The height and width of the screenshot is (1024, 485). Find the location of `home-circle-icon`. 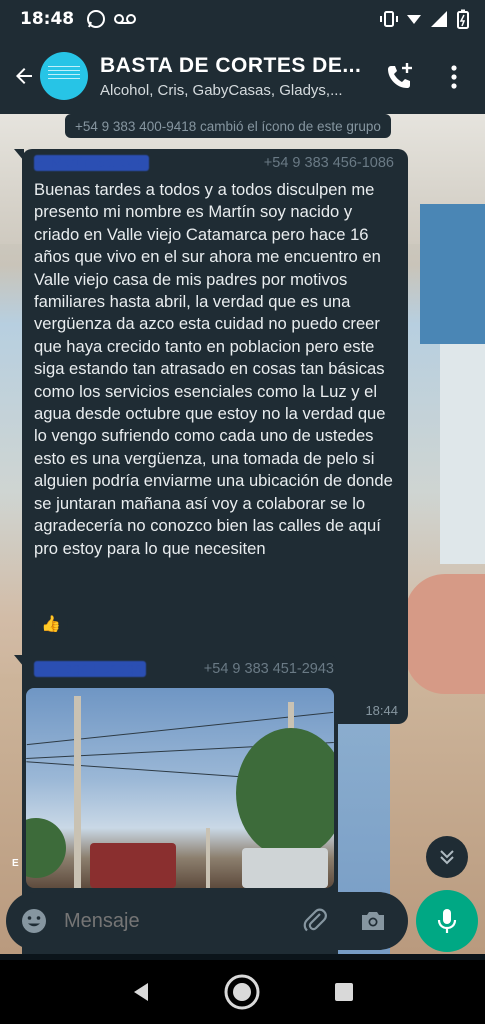

home-circle-icon is located at coordinates (242, 992).